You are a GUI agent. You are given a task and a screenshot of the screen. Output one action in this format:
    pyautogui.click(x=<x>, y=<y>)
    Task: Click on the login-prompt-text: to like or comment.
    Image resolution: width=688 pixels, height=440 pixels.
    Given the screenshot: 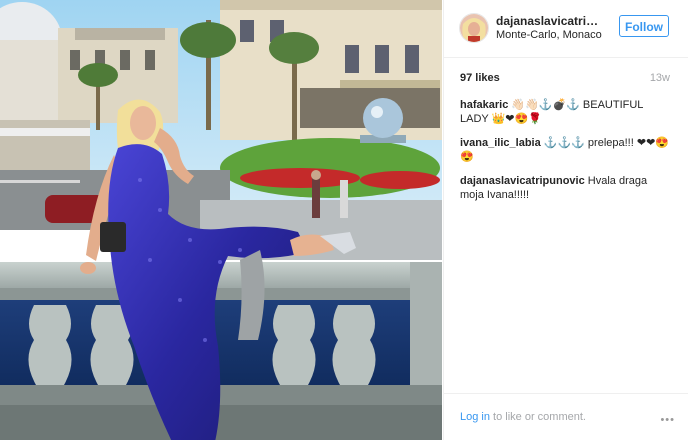 What is the action you would take?
    pyautogui.click(x=537, y=417)
    